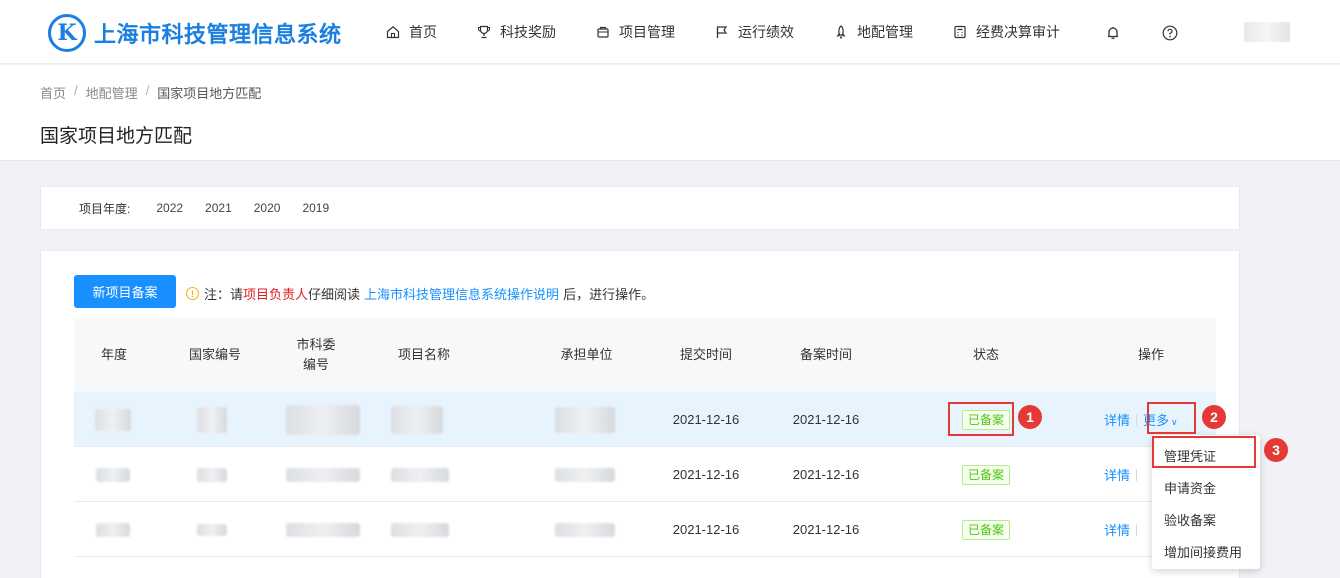 The width and height of the screenshot is (1340, 578). I want to click on nav-label: 项目管理, so click(647, 32).